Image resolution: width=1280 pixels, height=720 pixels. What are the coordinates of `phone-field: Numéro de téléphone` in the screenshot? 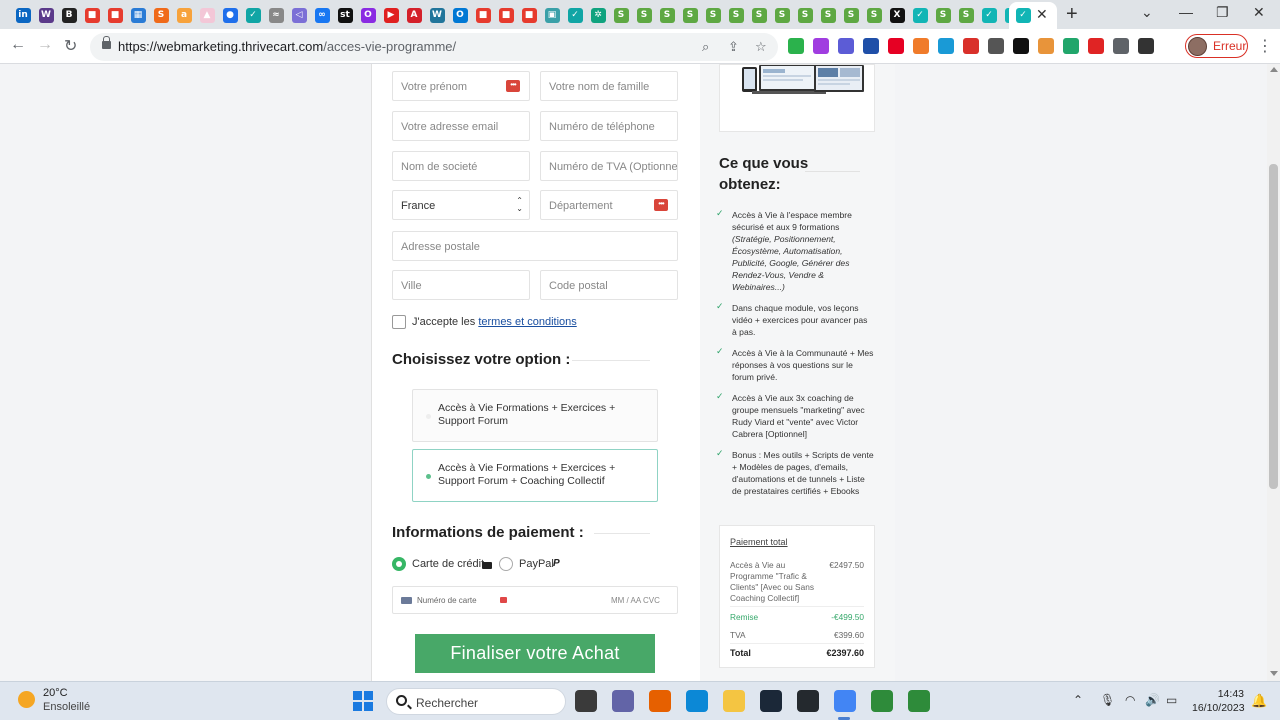 It's located at (609, 126).